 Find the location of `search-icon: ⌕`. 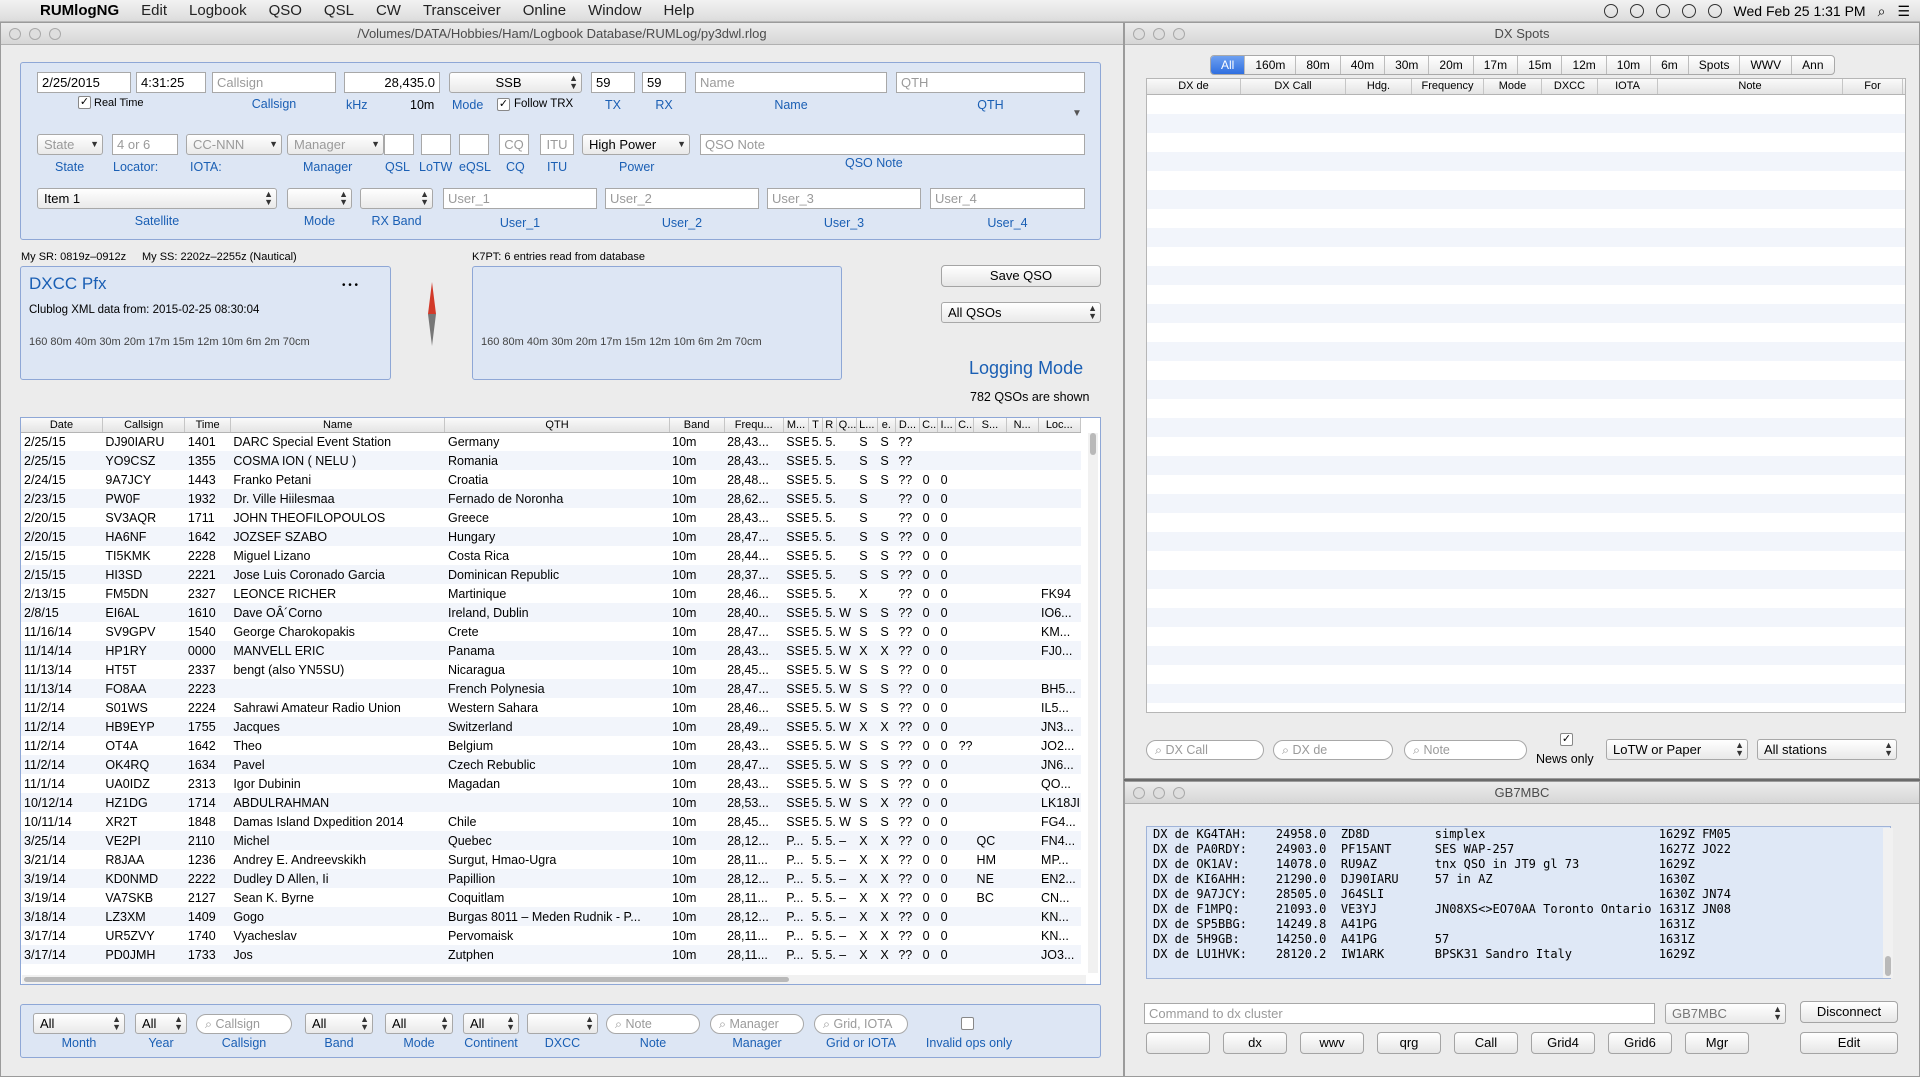

search-icon: ⌕ is located at coordinates (1882, 11).